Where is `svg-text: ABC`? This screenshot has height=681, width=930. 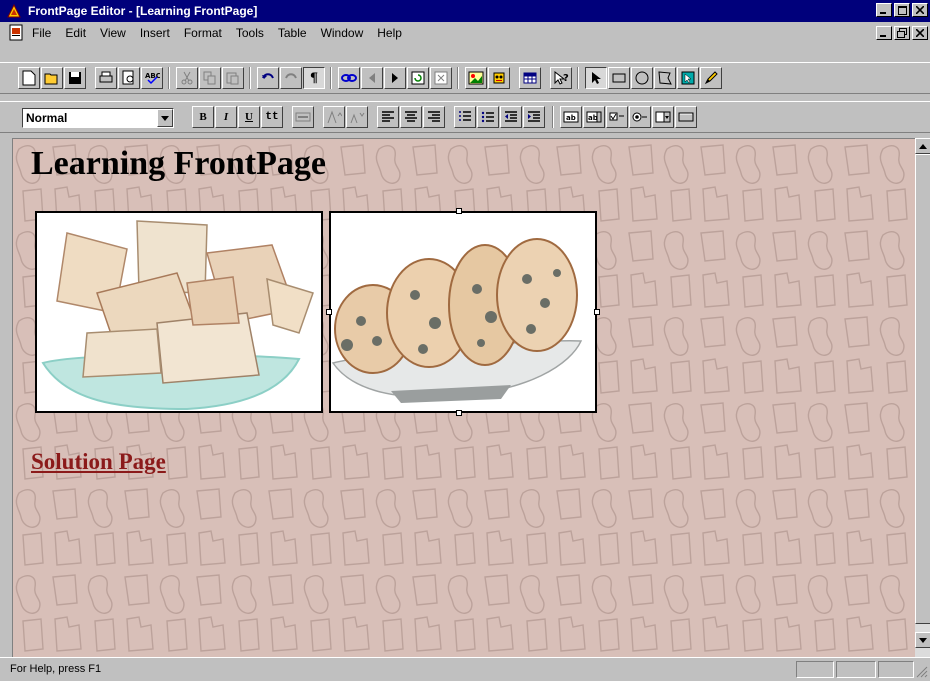
svg-text: ABC is located at coordinates (152, 76).